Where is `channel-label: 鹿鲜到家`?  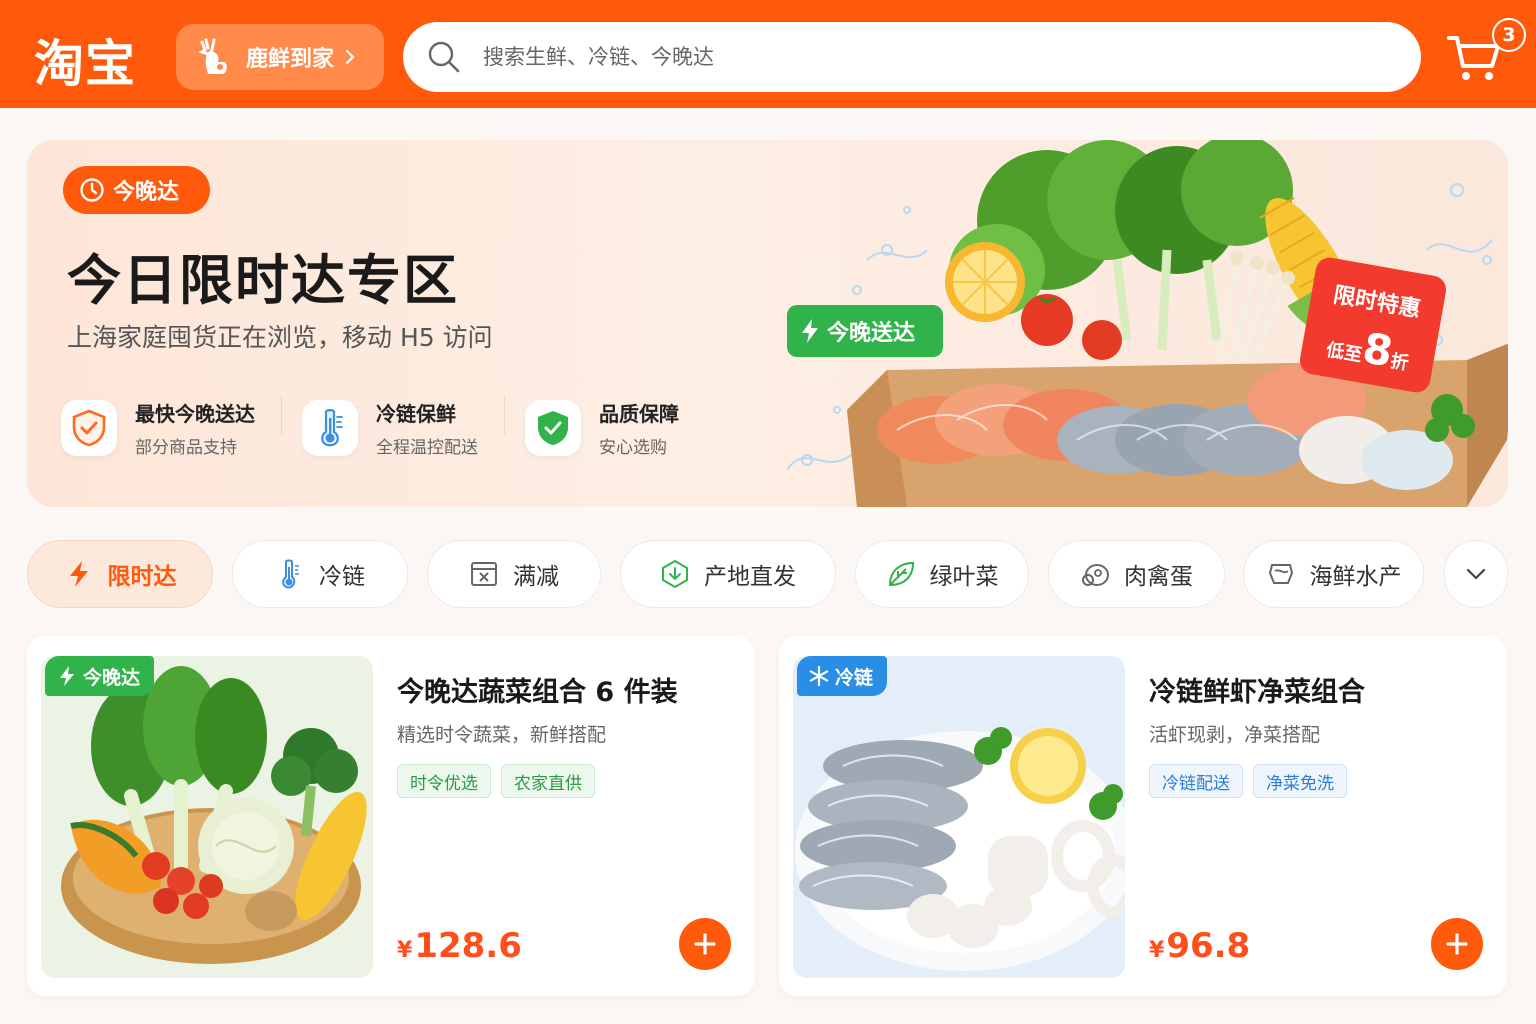 channel-label: 鹿鲜到家 is located at coordinates (290, 59).